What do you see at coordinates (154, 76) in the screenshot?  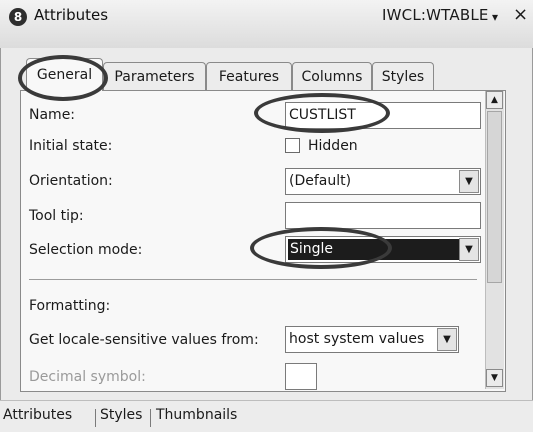 I see `tab-parameters: Parameters` at bounding box center [154, 76].